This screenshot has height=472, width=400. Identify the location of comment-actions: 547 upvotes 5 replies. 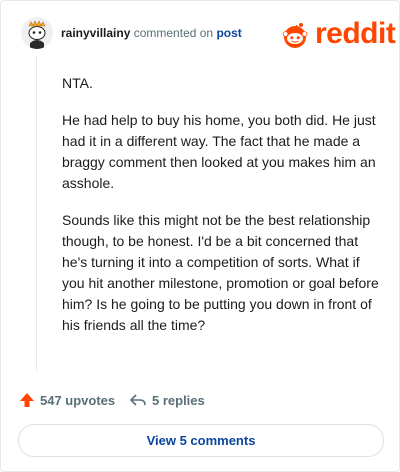
(204, 400).